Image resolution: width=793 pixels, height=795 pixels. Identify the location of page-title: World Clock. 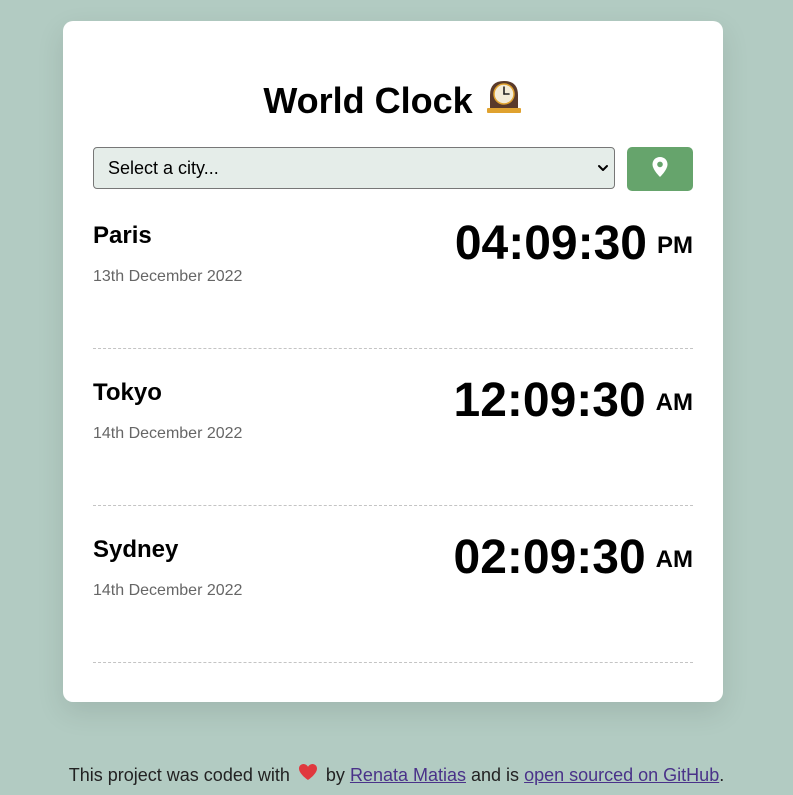
(393, 102).